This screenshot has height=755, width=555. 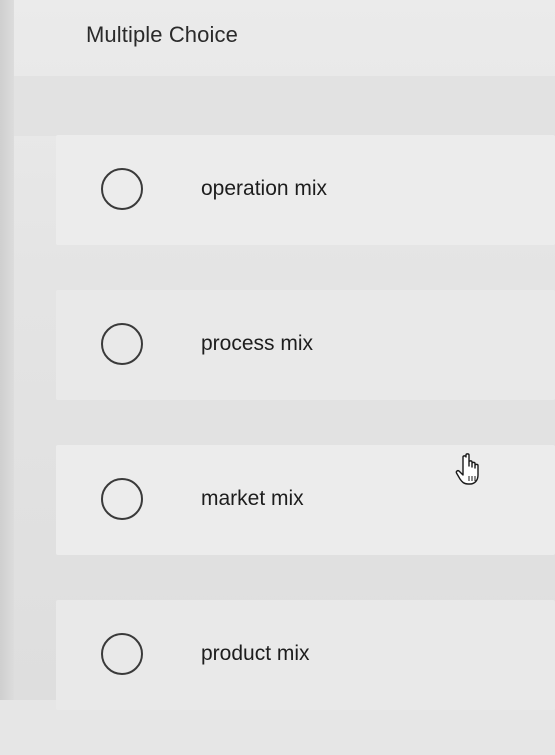 What do you see at coordinates (284, 106) in the screenshot?
I see `header-divider-band` at bounding box center [284, 106].